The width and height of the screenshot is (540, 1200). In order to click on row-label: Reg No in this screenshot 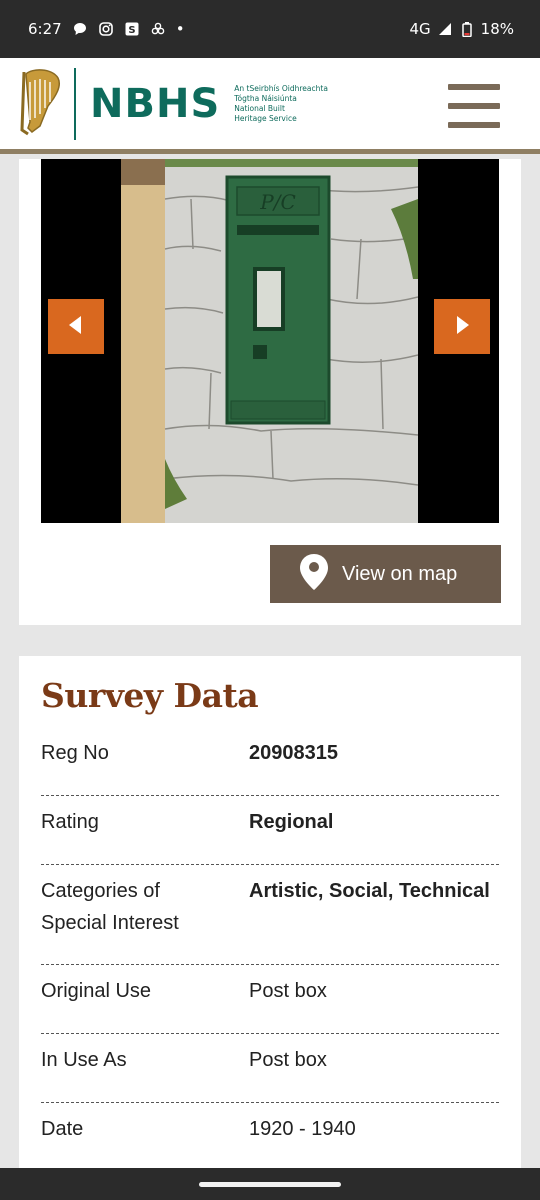, I will do `click(75, 753)`.